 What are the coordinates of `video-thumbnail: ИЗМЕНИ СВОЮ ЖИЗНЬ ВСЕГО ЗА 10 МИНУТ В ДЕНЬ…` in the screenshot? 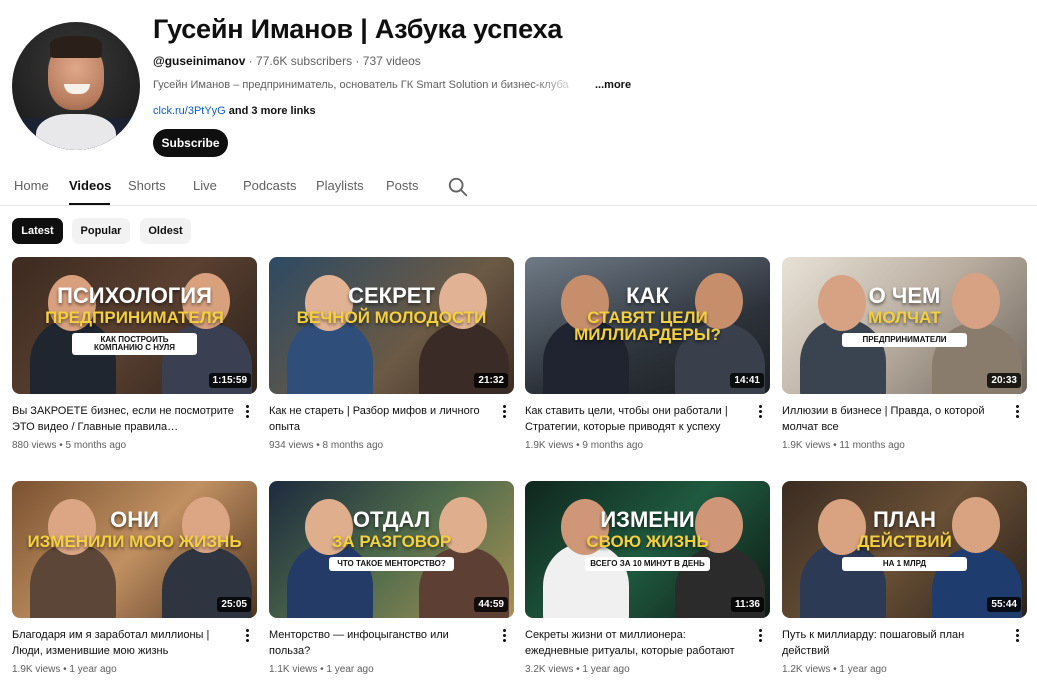 It's located at (647, 549).